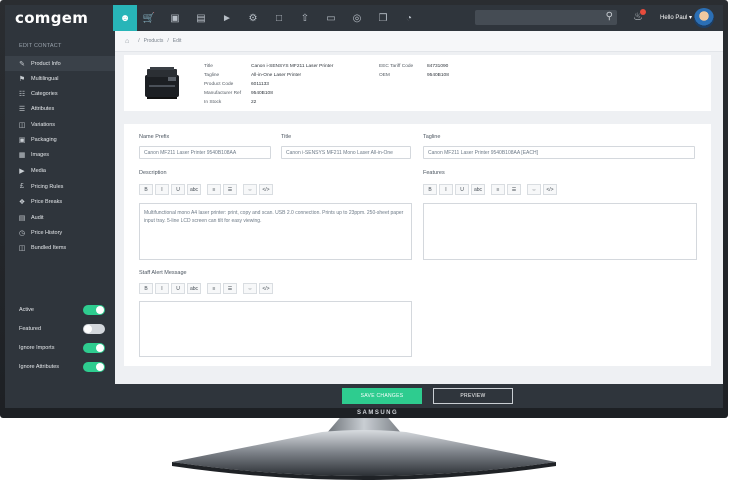  I want to click on sidebar-item-media: ▶ Media, so click(60, 170).